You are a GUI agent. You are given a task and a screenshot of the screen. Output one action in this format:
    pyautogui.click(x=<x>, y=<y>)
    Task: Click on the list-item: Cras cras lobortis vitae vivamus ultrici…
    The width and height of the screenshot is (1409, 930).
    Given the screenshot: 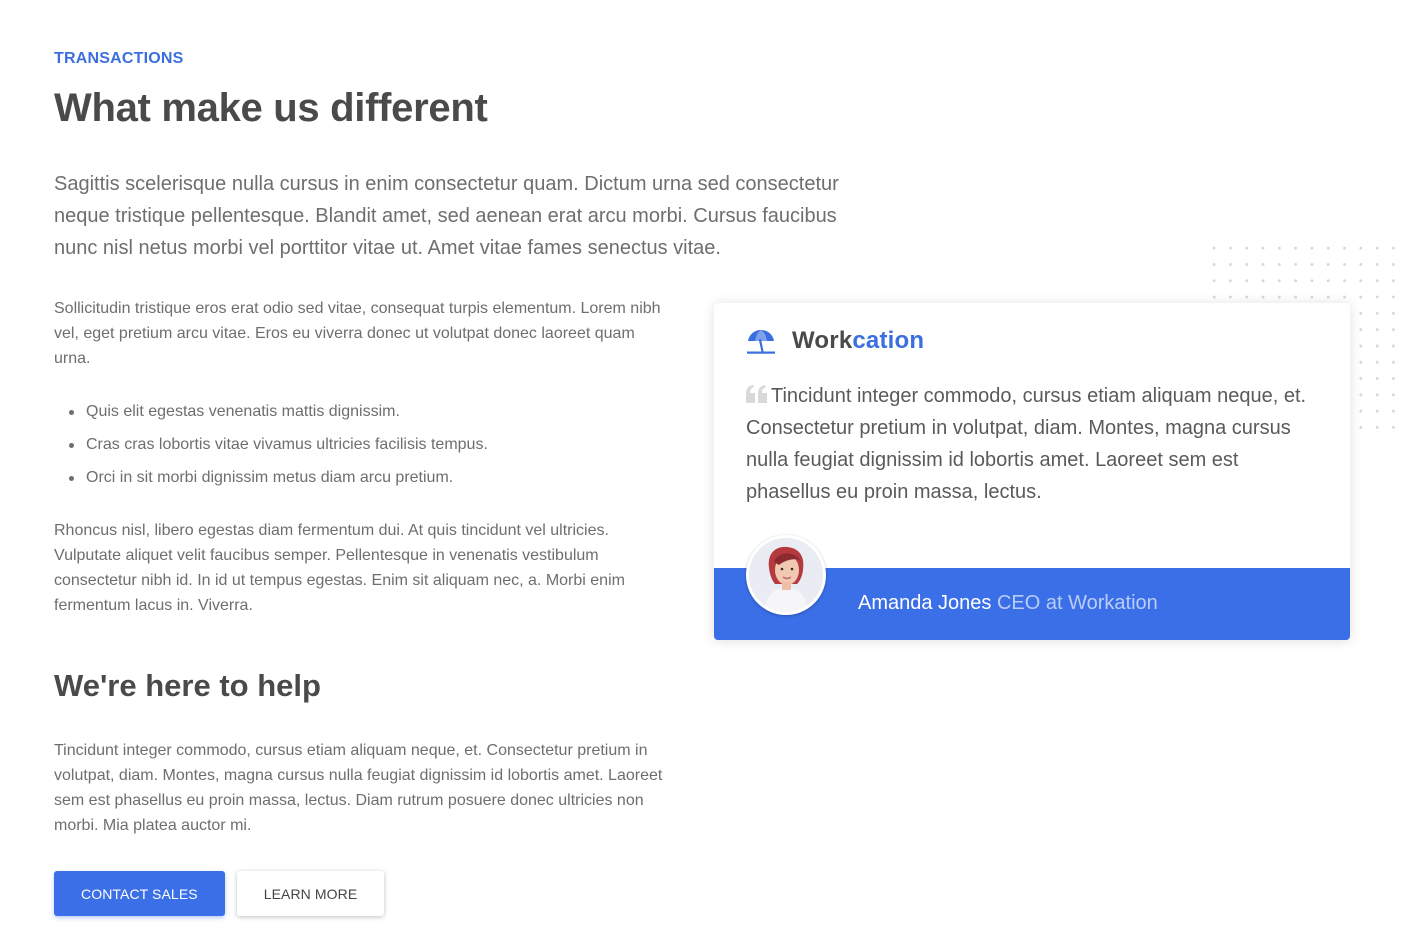 What is the action you would take?
    pyautogui.click(x=364, y=444)
    